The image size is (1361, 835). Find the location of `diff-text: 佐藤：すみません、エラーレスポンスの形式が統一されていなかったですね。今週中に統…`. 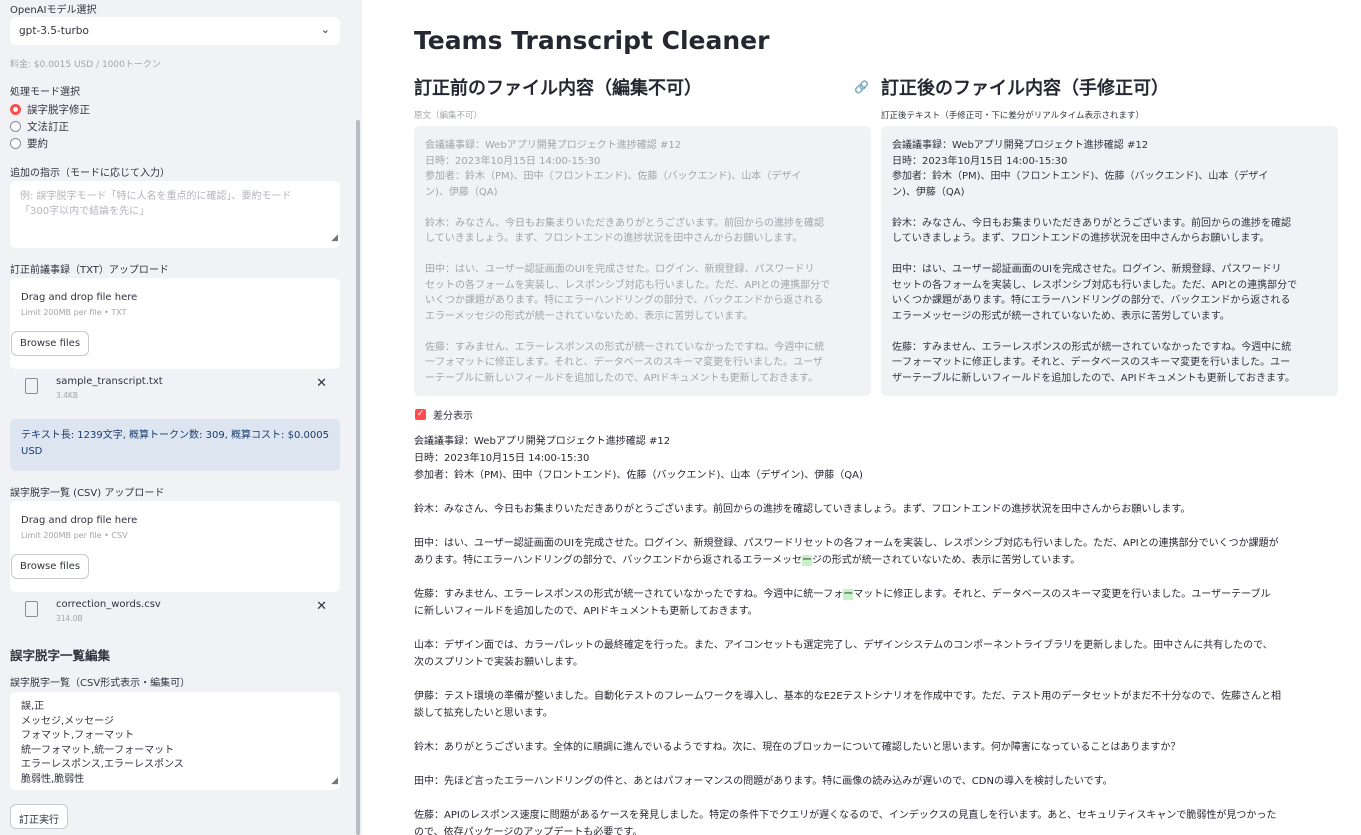

diff-text: 佐藤：すみません、エラーレスポンスの形式が統一されていなかったですね。今週中に統… is located at coordinates (629, 594).